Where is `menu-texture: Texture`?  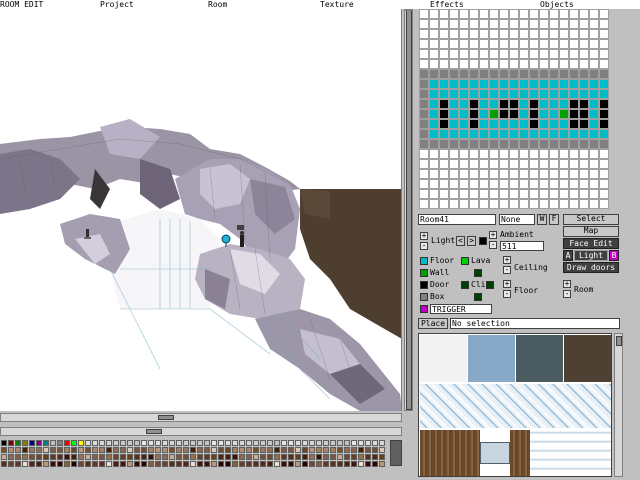 menu-texture: Texture is located at coordinates (337, 4).